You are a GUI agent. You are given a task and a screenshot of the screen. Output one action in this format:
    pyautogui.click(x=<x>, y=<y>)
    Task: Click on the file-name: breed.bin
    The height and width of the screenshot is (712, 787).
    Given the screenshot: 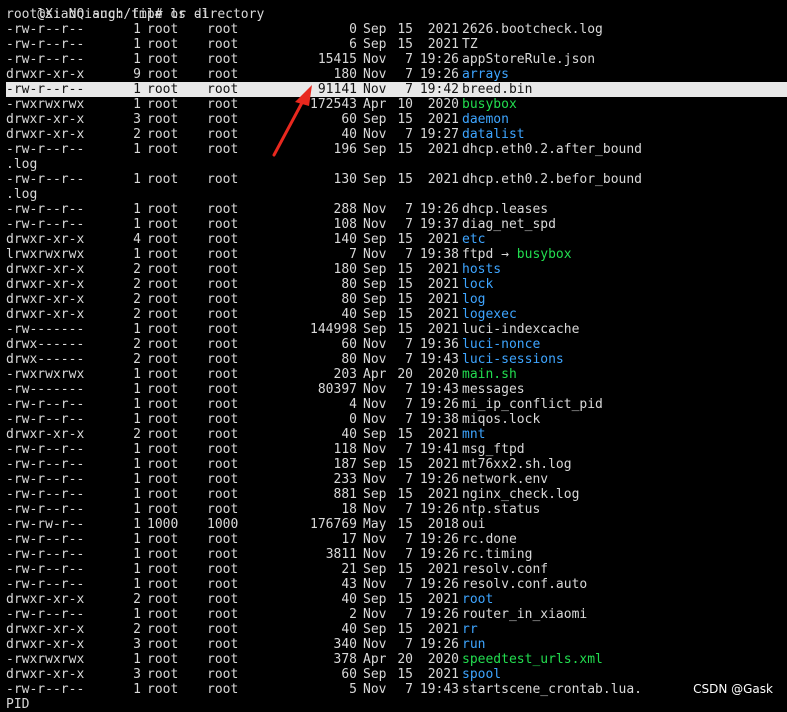 What is the action you would take?
    pyautogui.click(x=497, y=89)
    